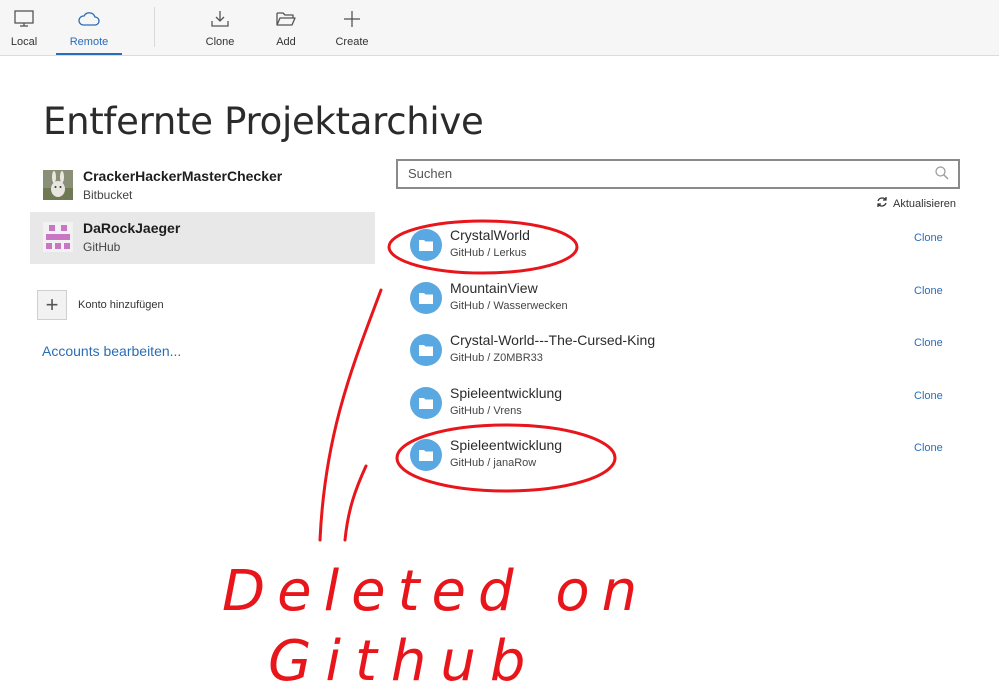 Image resolution: width=999 pixels, height=694 pixels. I want to click on account-item-github: DaRockJaeger GitHub, so click(202, 238).